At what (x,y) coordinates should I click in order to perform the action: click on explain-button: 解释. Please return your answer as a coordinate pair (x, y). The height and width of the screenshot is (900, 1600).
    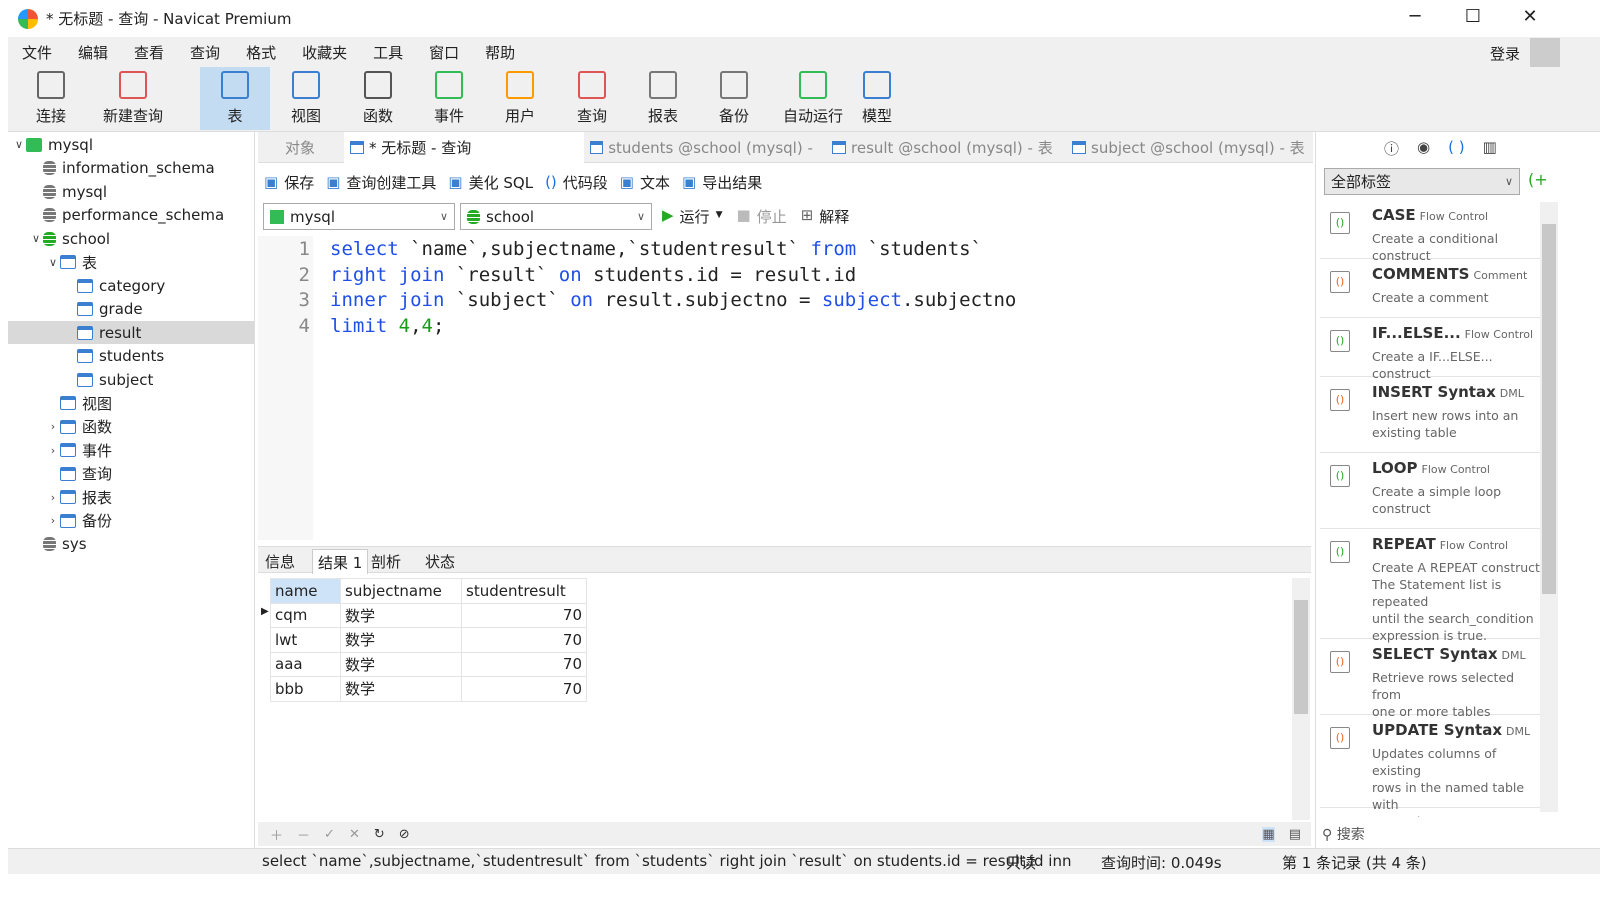
    Looking at the image, I should click on (834, 216).